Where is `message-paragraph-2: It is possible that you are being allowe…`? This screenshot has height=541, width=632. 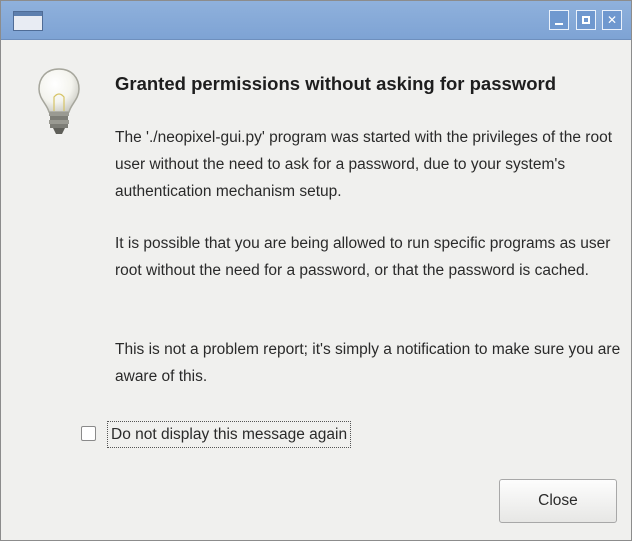
message-paragraph-2: It is possible that you are being allowe… is located at coordinates (363, 257).